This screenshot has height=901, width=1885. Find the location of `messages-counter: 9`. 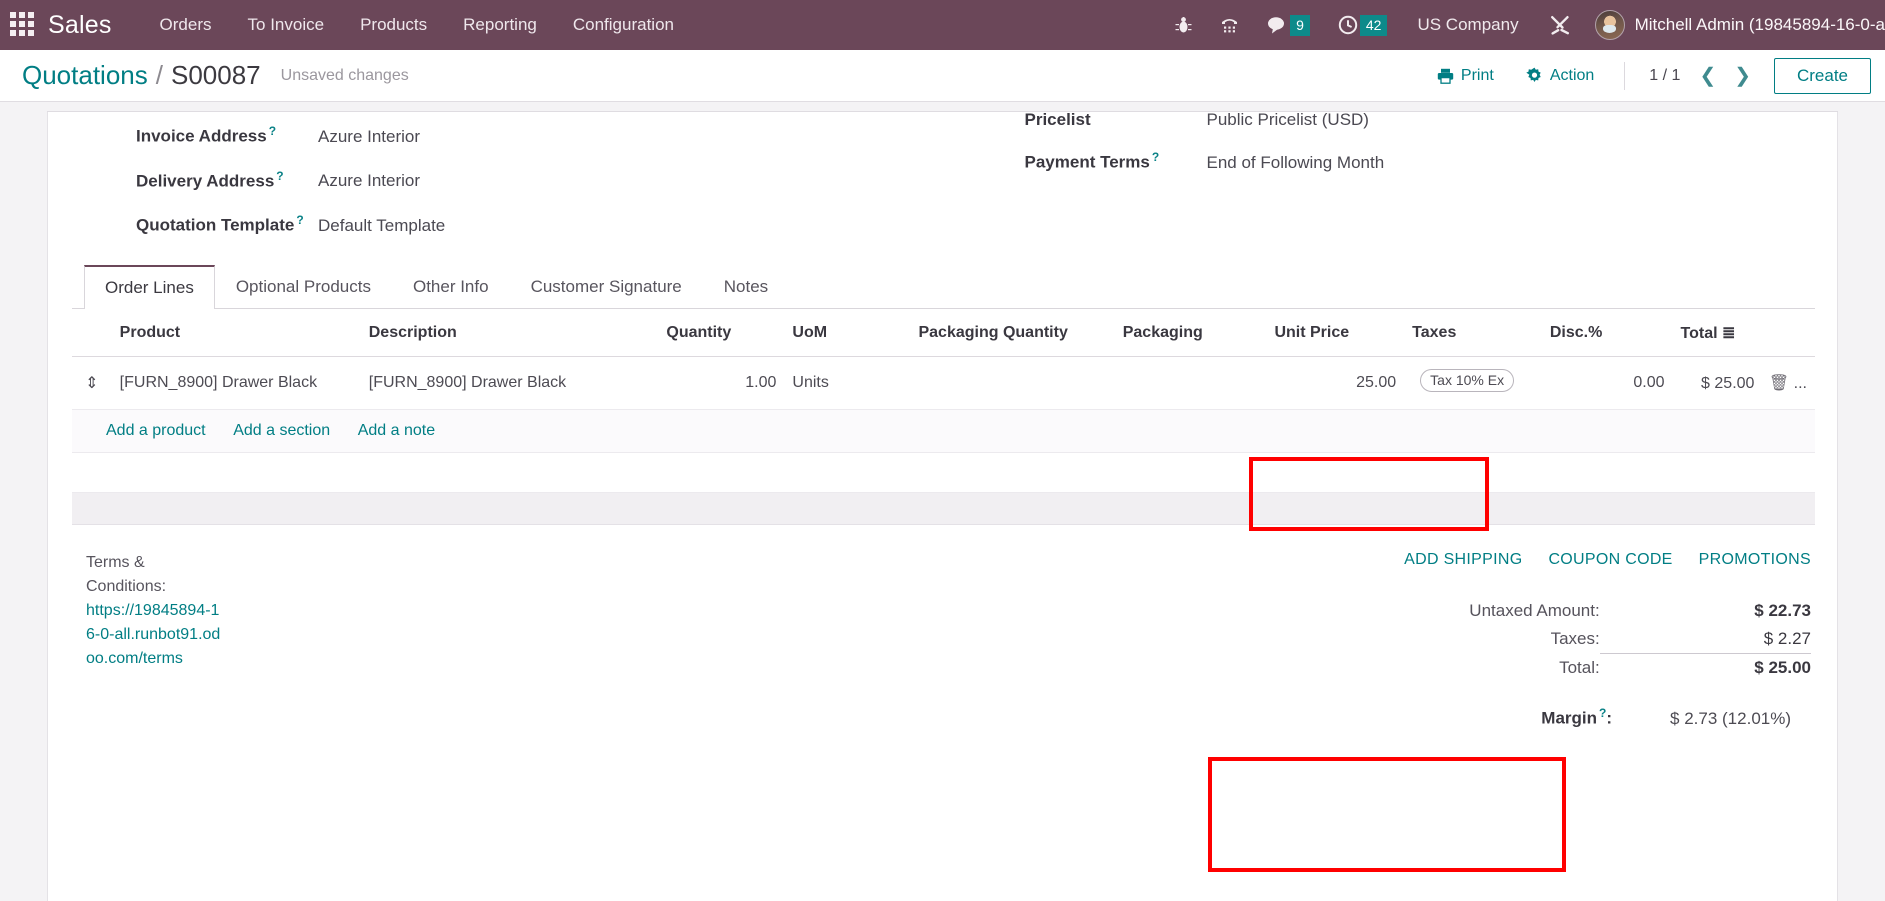

messages-counter: 9 is located at coordinates (1288, 25).